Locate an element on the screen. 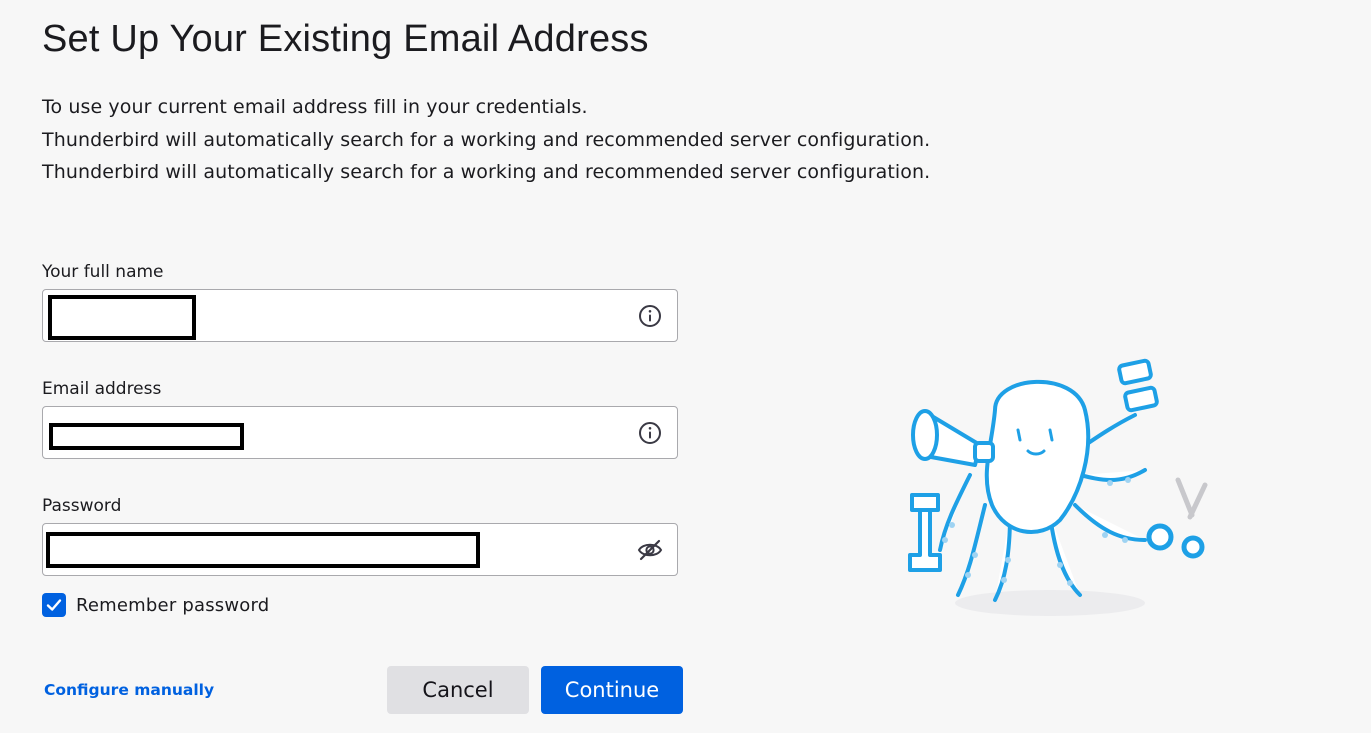  password-field-container is located at coordinates (360, 549).